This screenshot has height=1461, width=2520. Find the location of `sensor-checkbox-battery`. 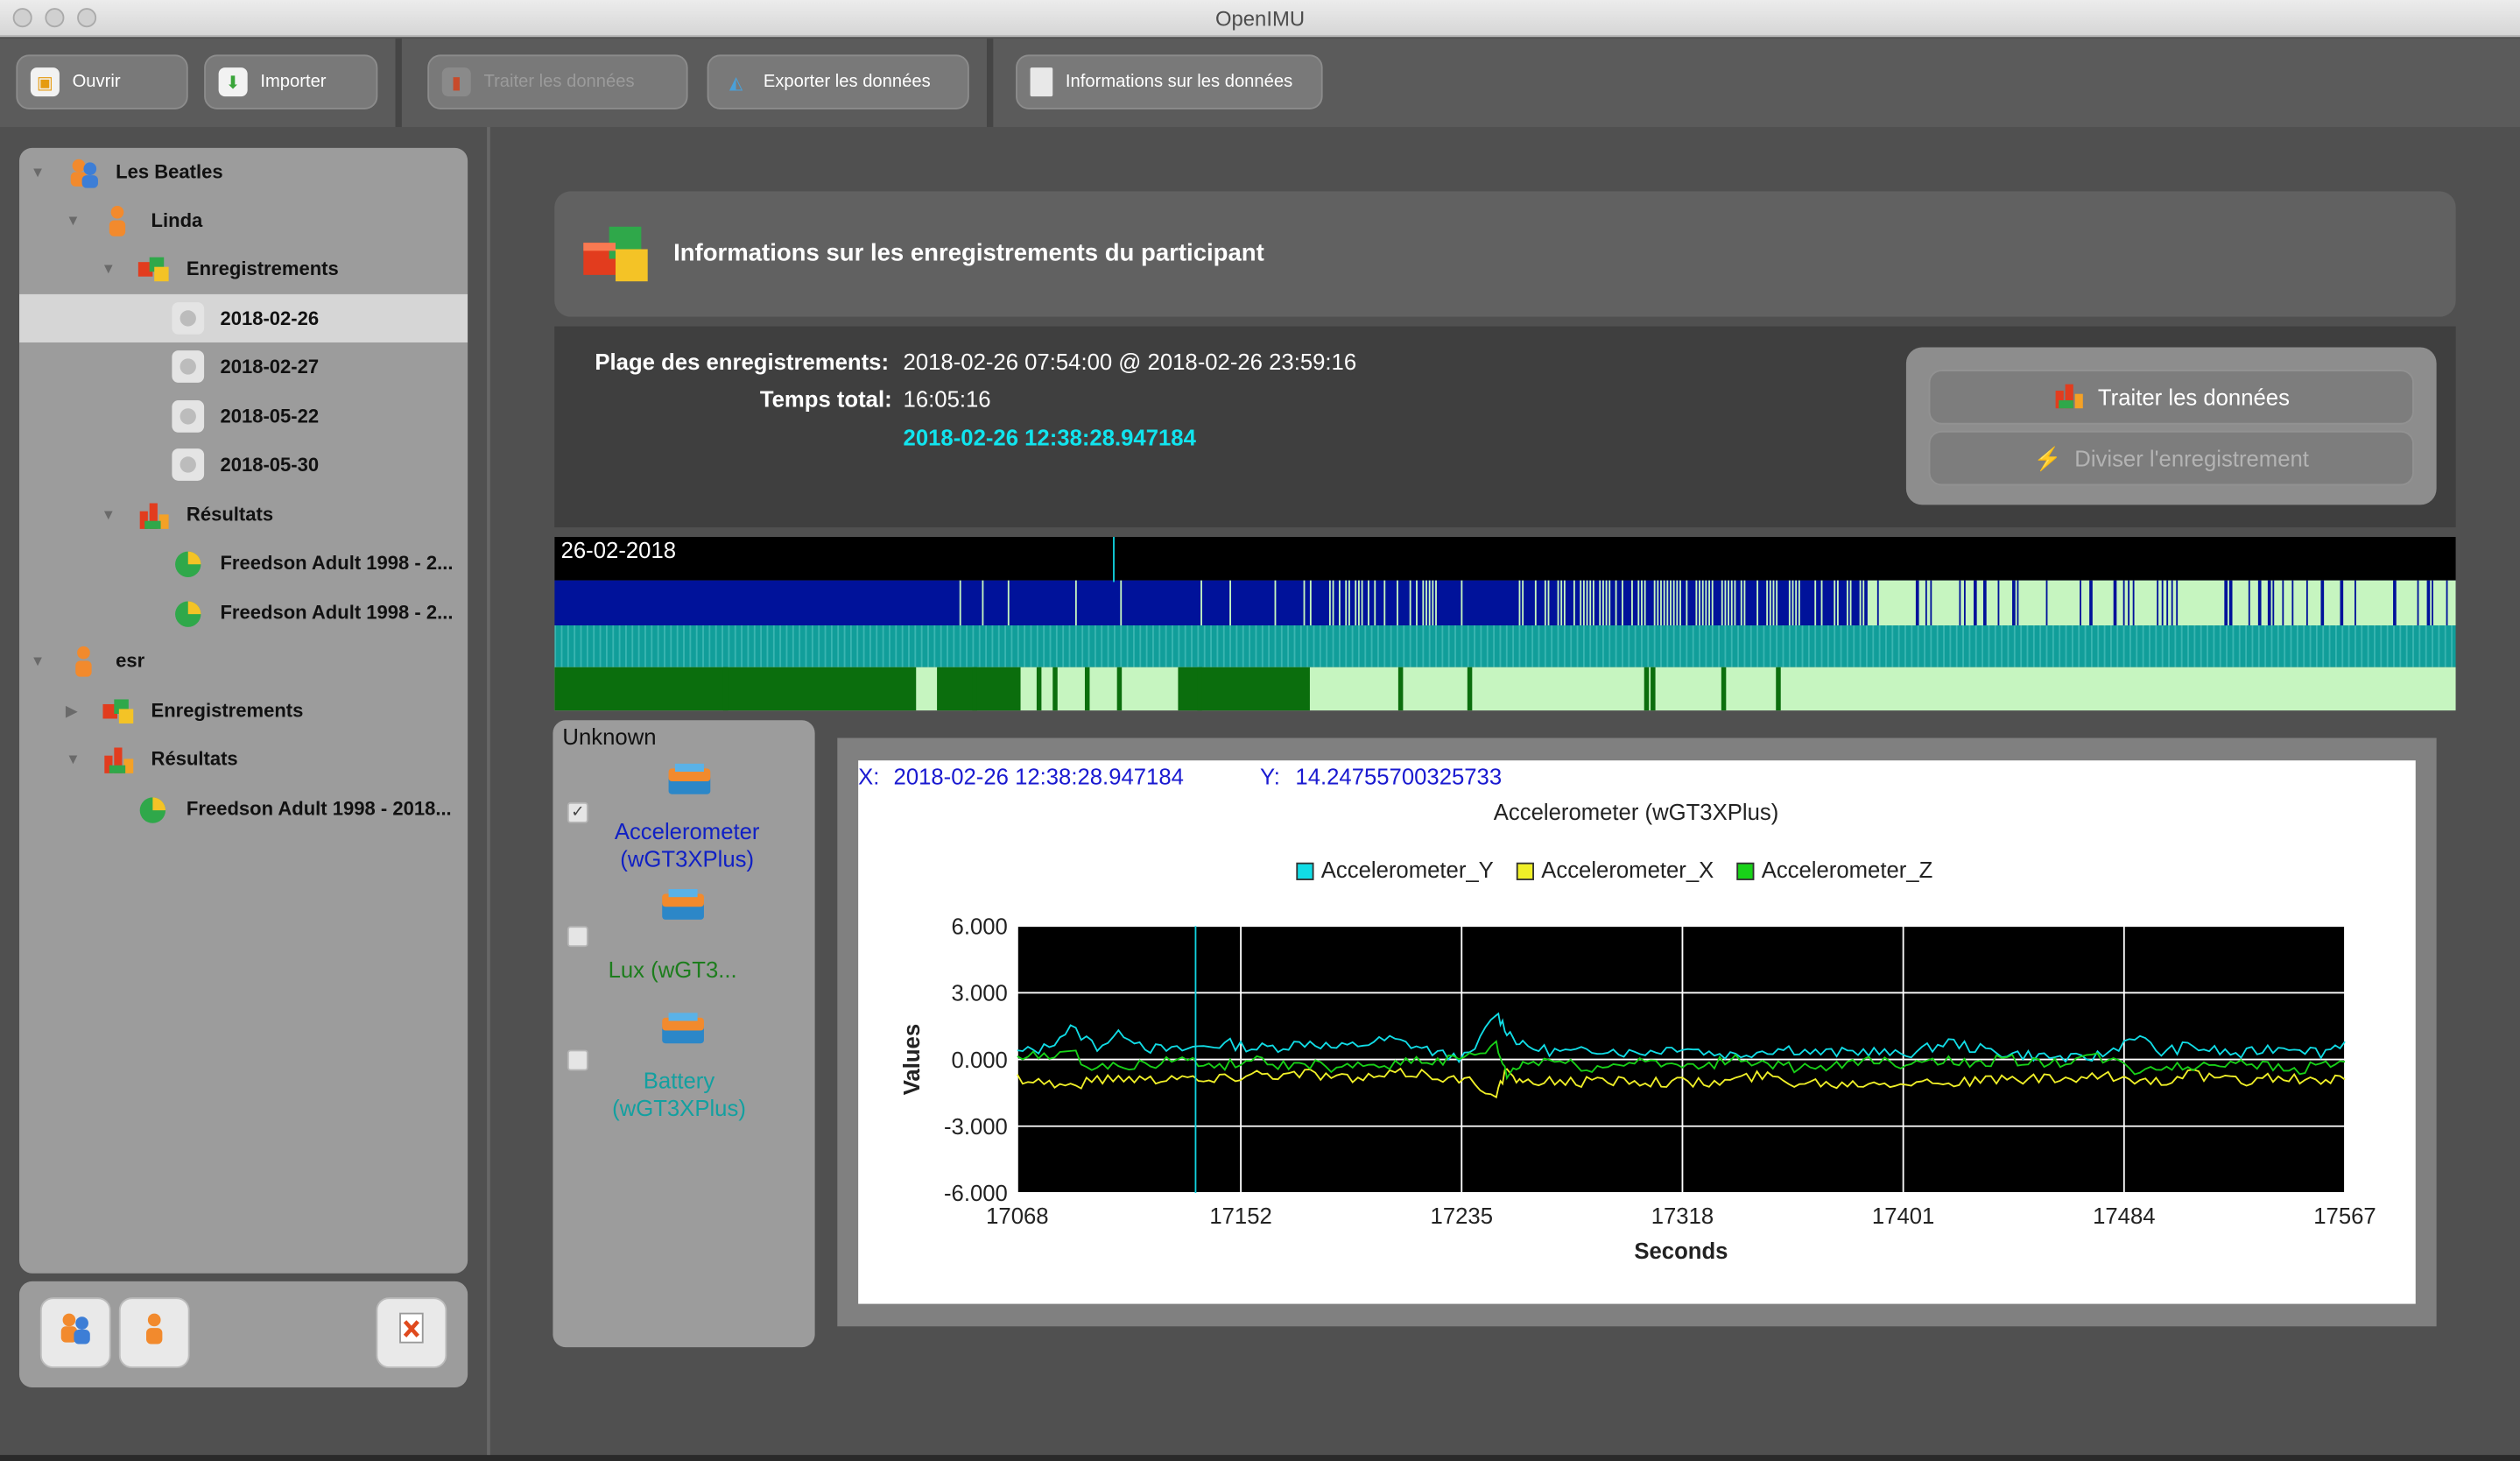

sensor-checkbox-battery is located at coordinates (577, 1060).